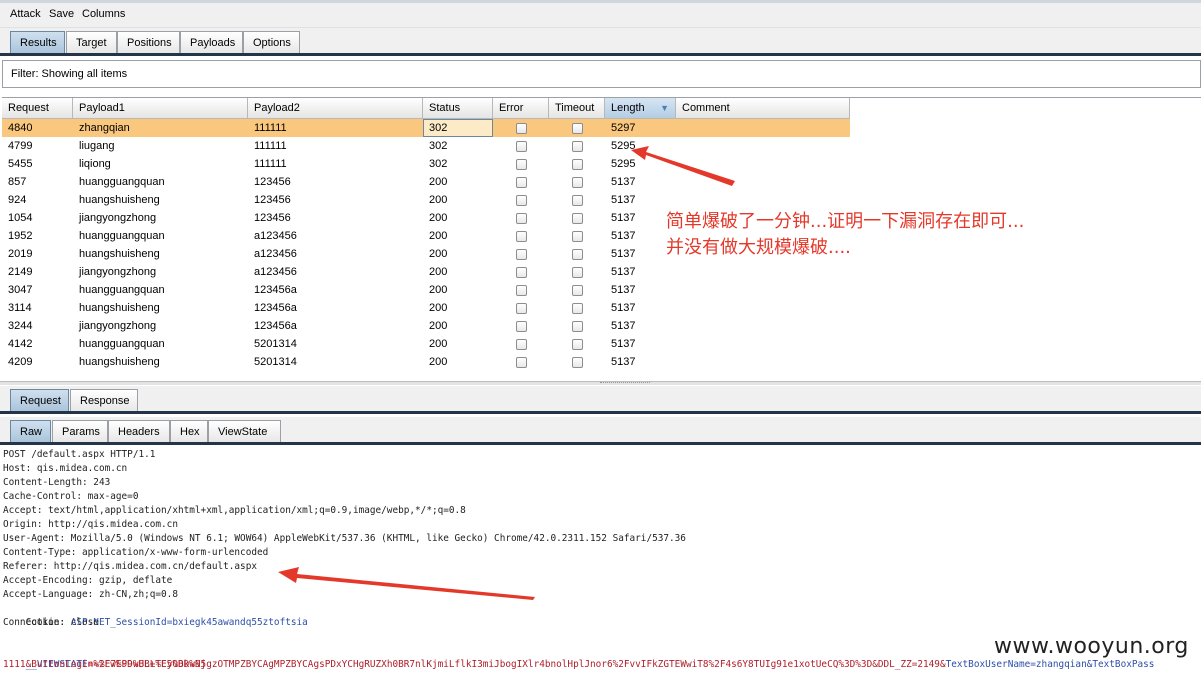  What do you see at coordinates (426, 164) in the screenshot?
I see `table-row: 5455 liqiong 111111 302 5295` at bounding box center [426, 164].